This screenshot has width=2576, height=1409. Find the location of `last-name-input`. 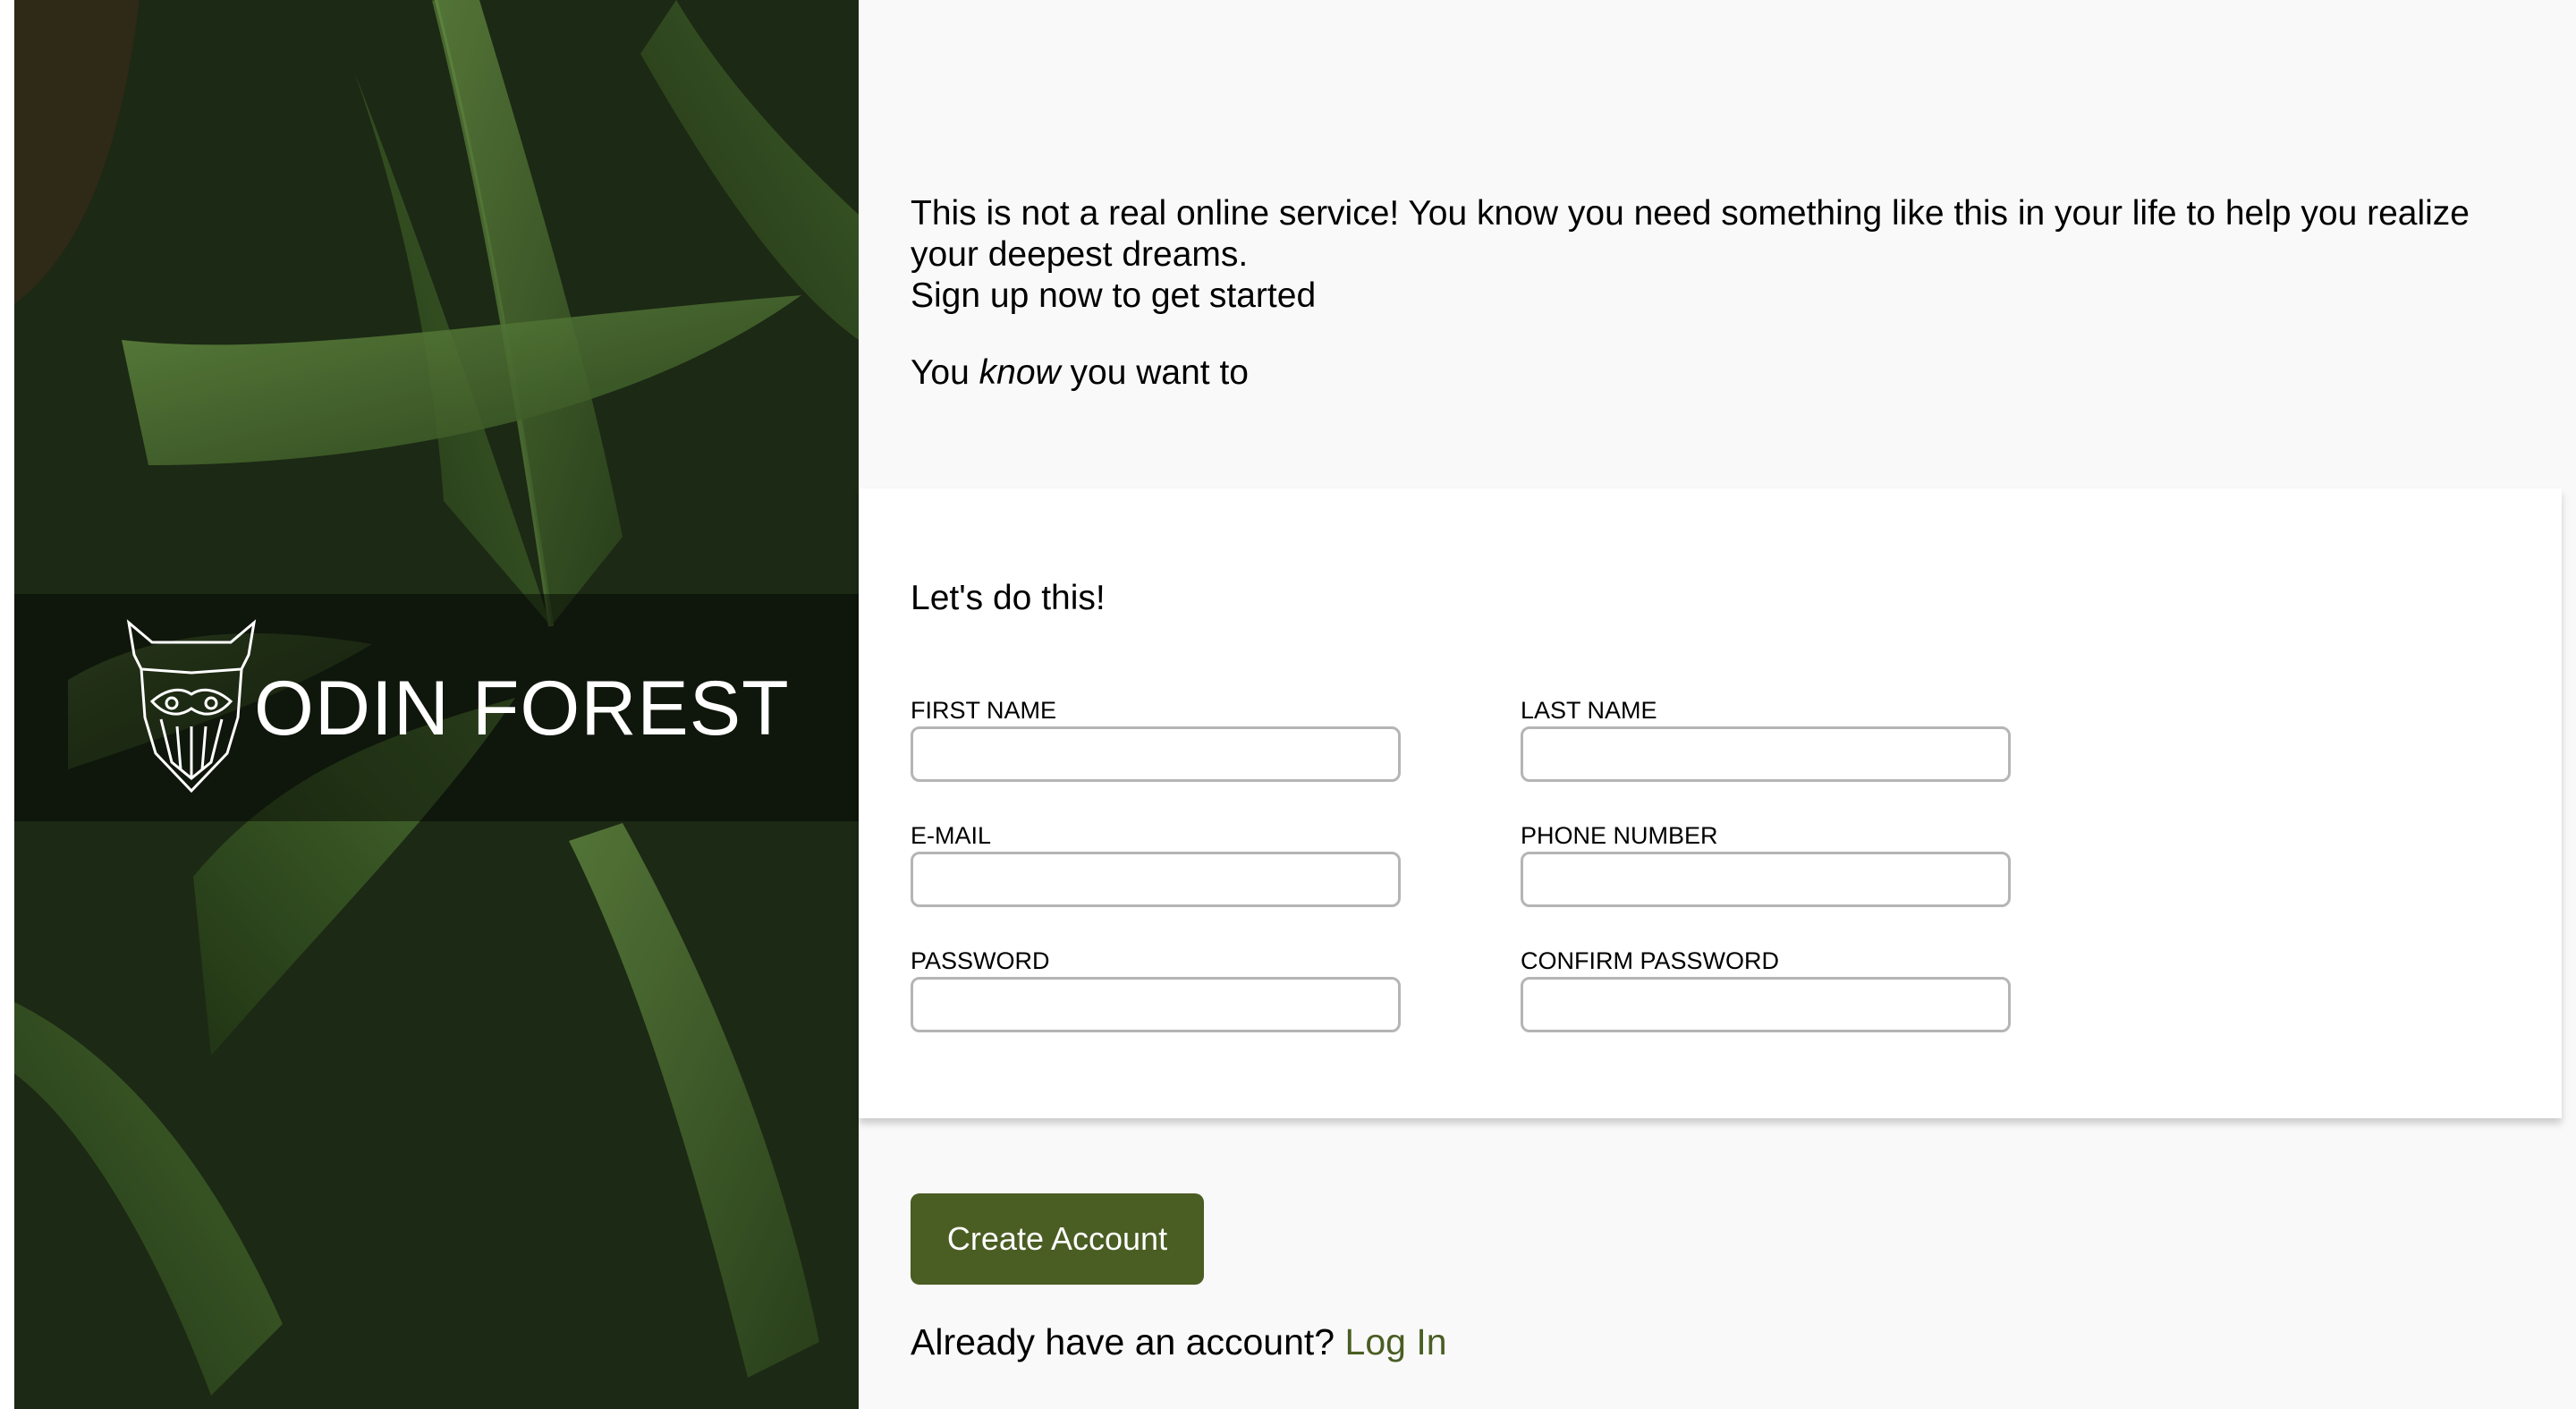

last-name-input is located at coordinates (1766, 754).